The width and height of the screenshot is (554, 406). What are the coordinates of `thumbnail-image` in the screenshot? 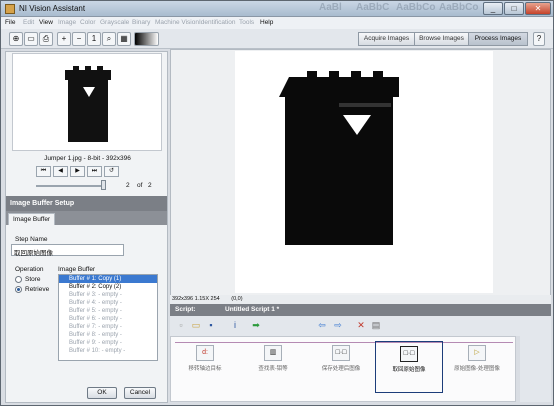 It's located at (88, 104).